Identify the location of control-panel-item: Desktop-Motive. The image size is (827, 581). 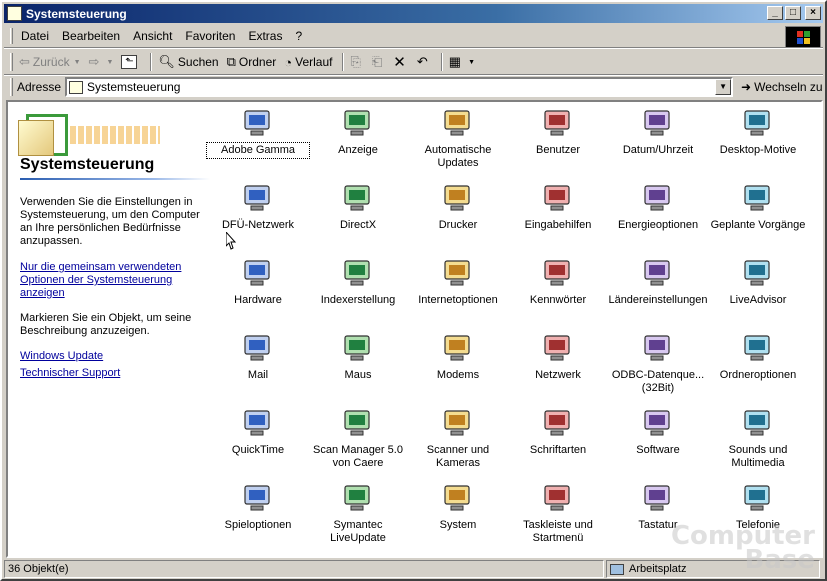
(758, 131).